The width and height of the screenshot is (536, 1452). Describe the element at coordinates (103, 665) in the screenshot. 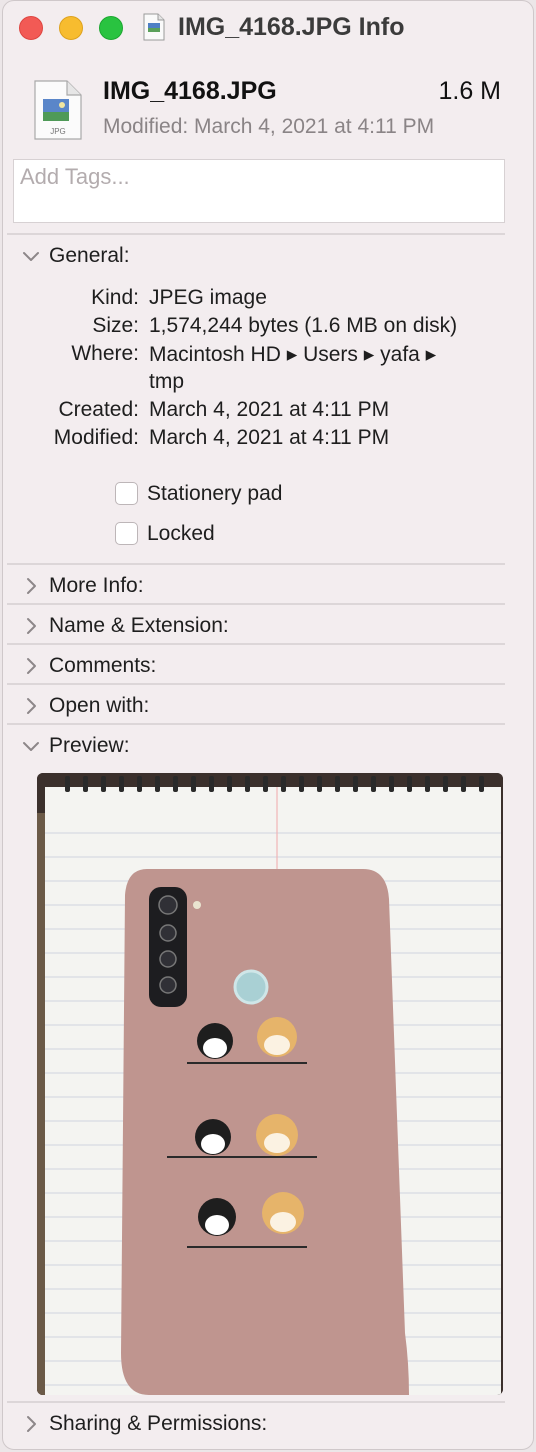

I see `section-comments-label: Comments:` at that location.